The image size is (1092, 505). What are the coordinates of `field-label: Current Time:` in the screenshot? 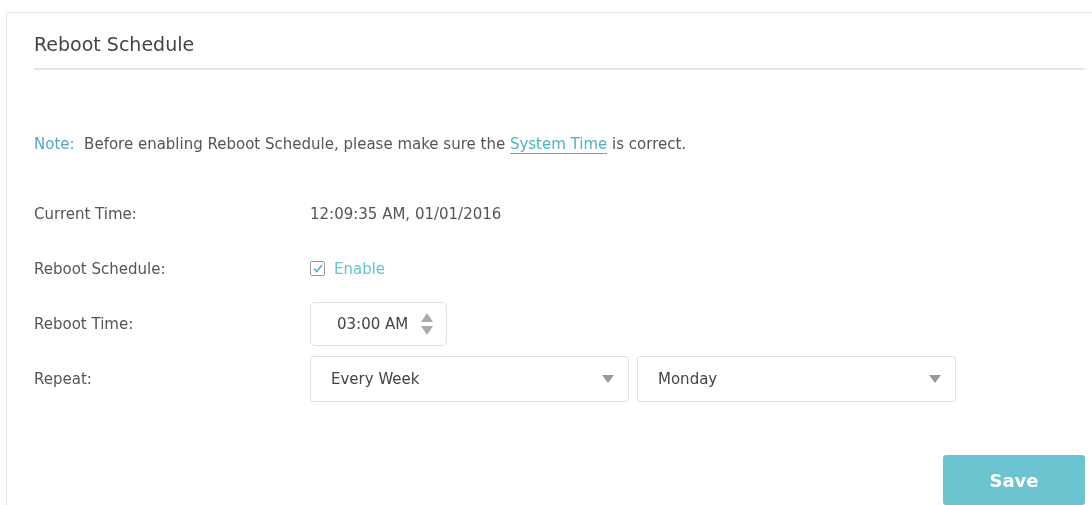 It's located at (85, 213).